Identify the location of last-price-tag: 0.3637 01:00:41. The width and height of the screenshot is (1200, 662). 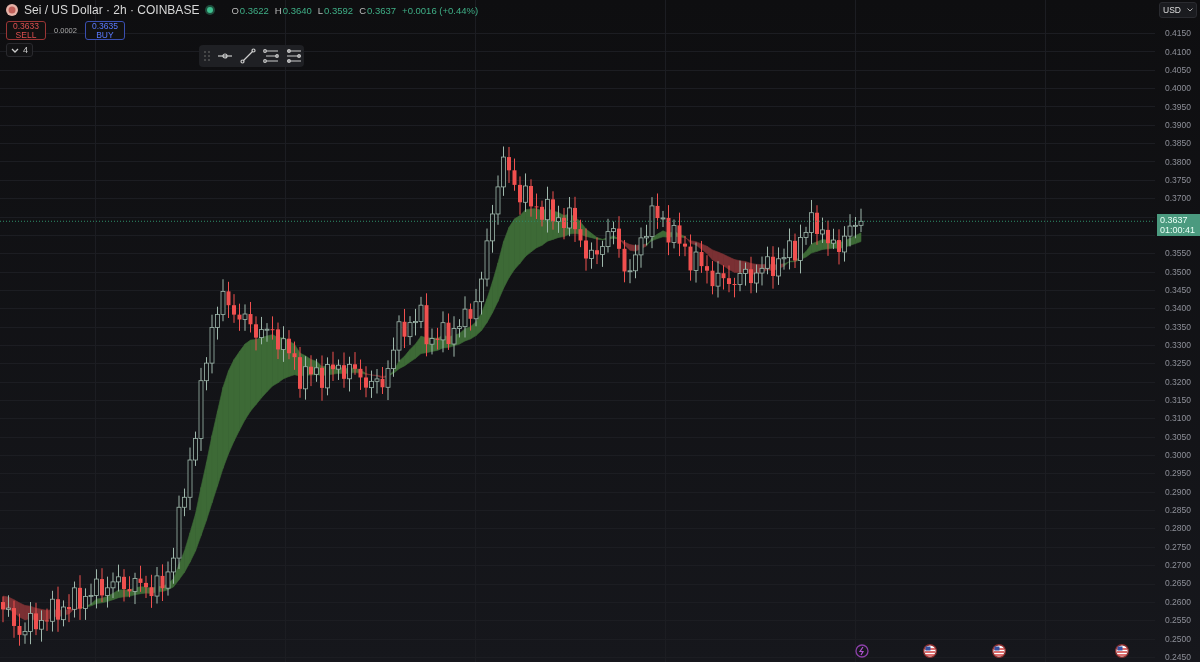
(1178, 225).